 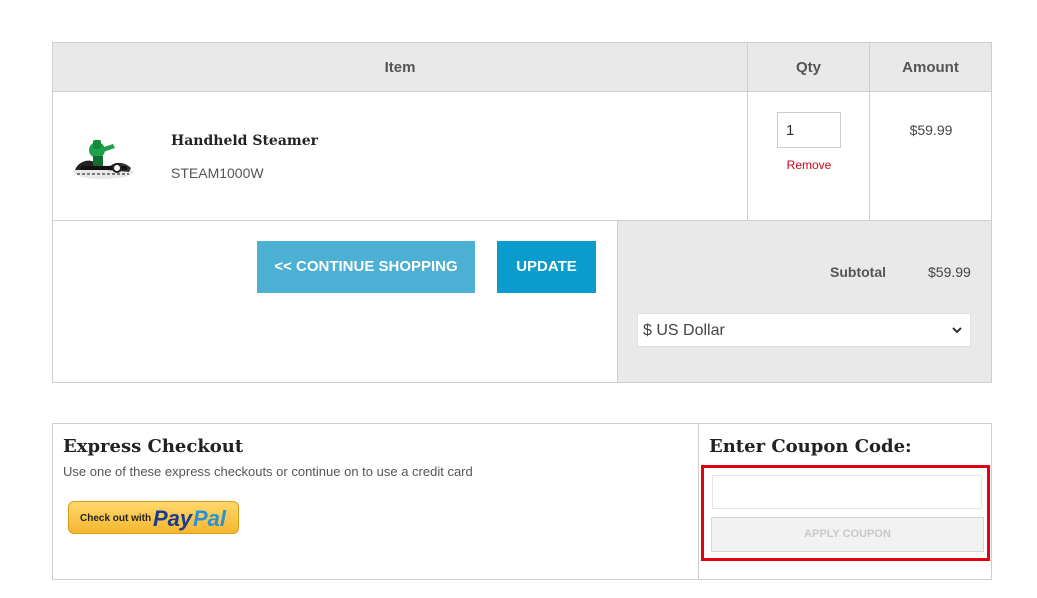 I want to click on currency-select: $ US Dollar, so click(x=804, y=330).